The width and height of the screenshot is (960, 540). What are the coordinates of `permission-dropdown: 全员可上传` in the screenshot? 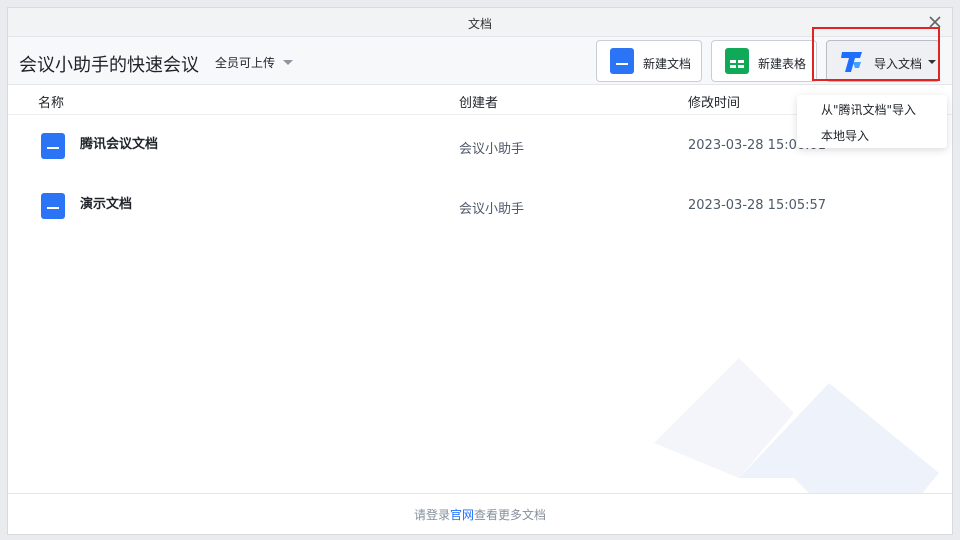 It's located at (254, 62).